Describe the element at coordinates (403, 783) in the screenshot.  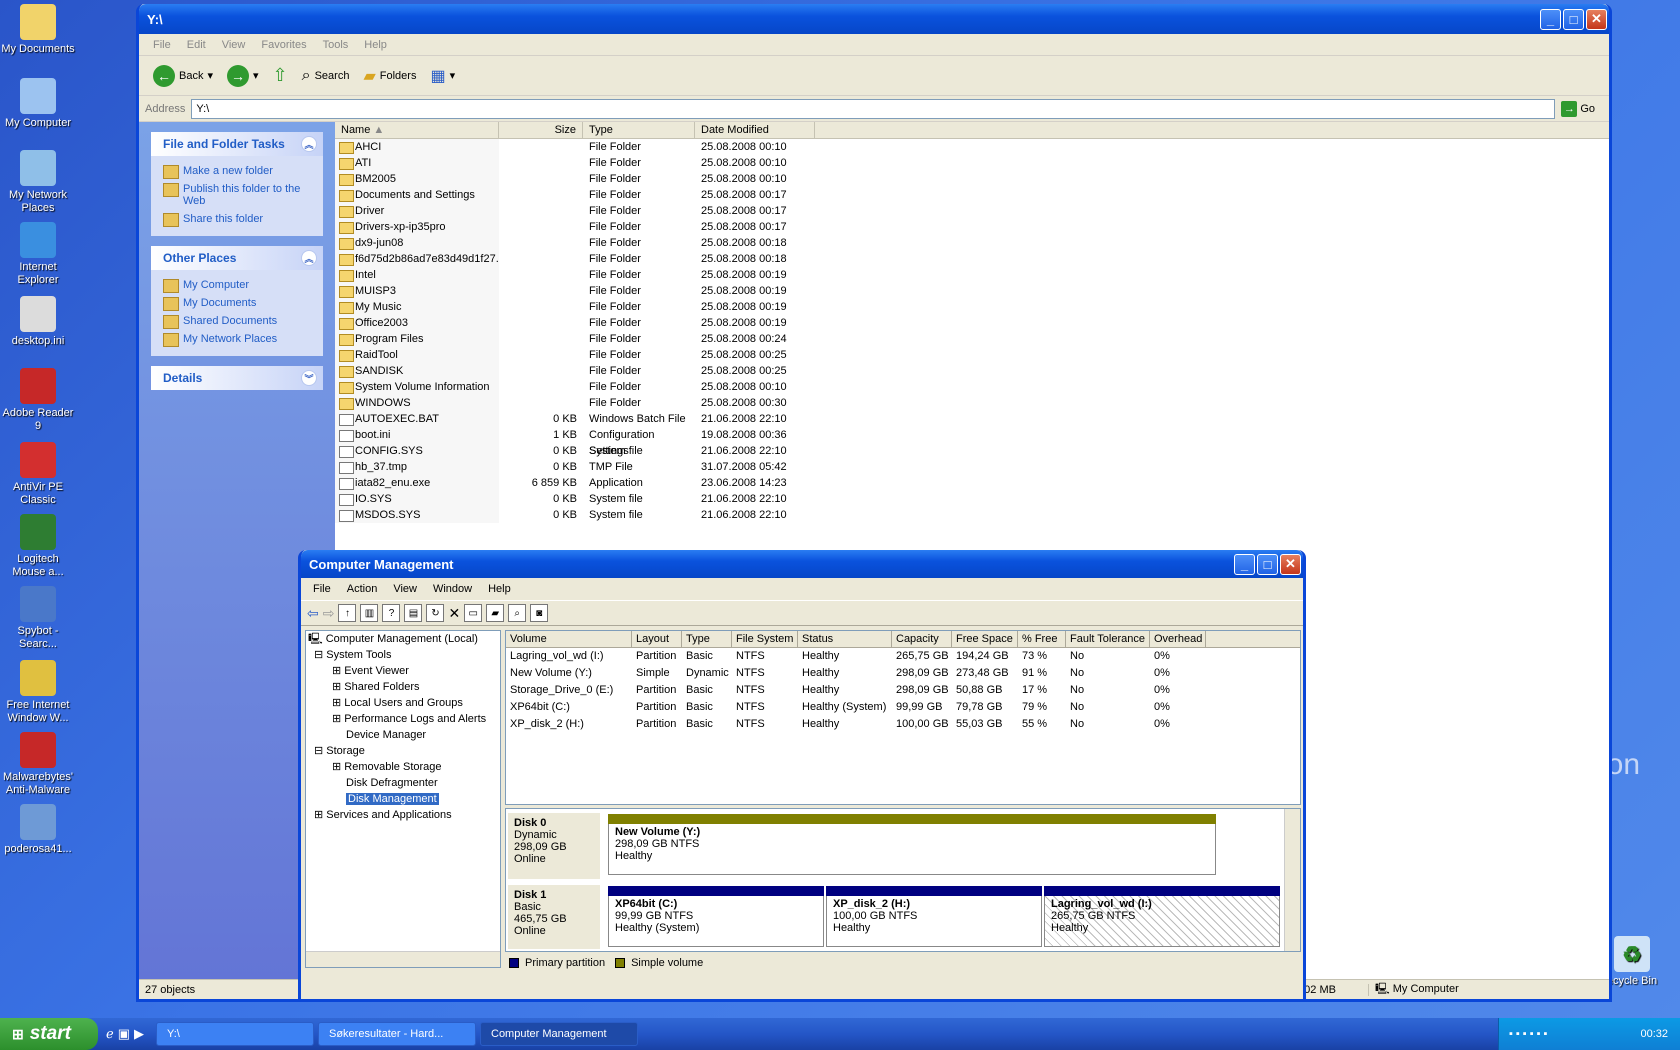
I see `tree-item-disk-defragmenter: Disk Defragmenter` at that location.